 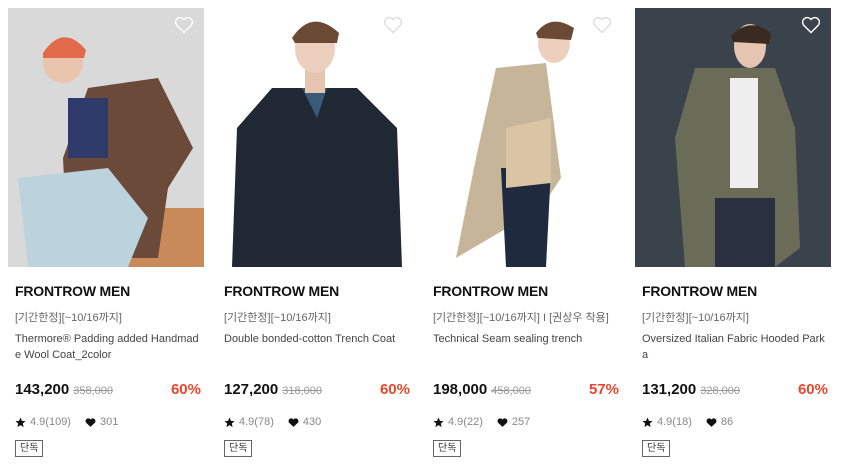 I want to click on original-price: 458,000, so click(x=511, y=391).